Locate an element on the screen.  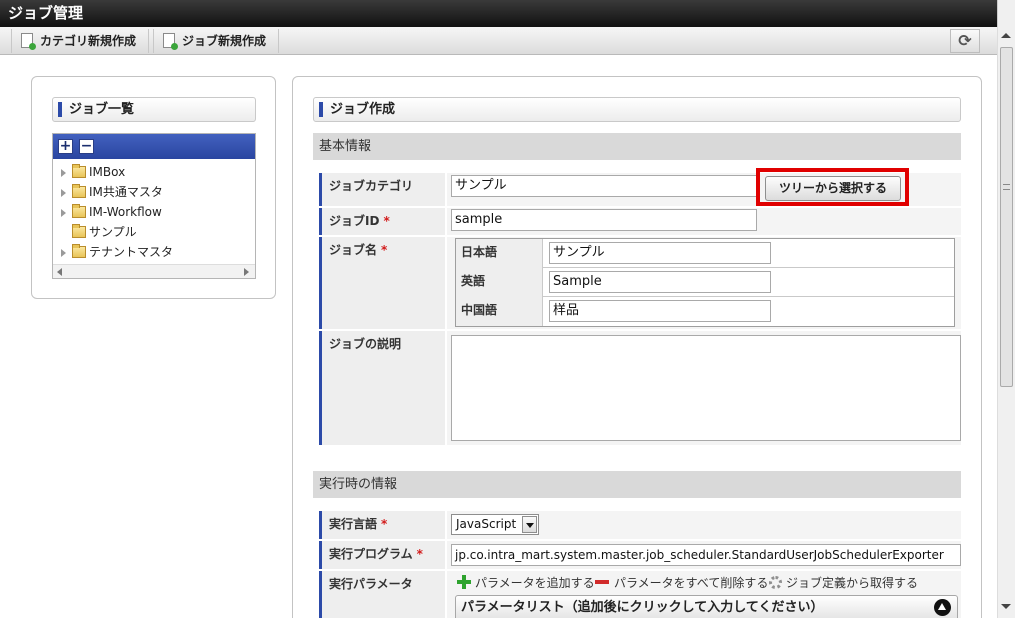
minus-icon is located at coordinates (602, 582).